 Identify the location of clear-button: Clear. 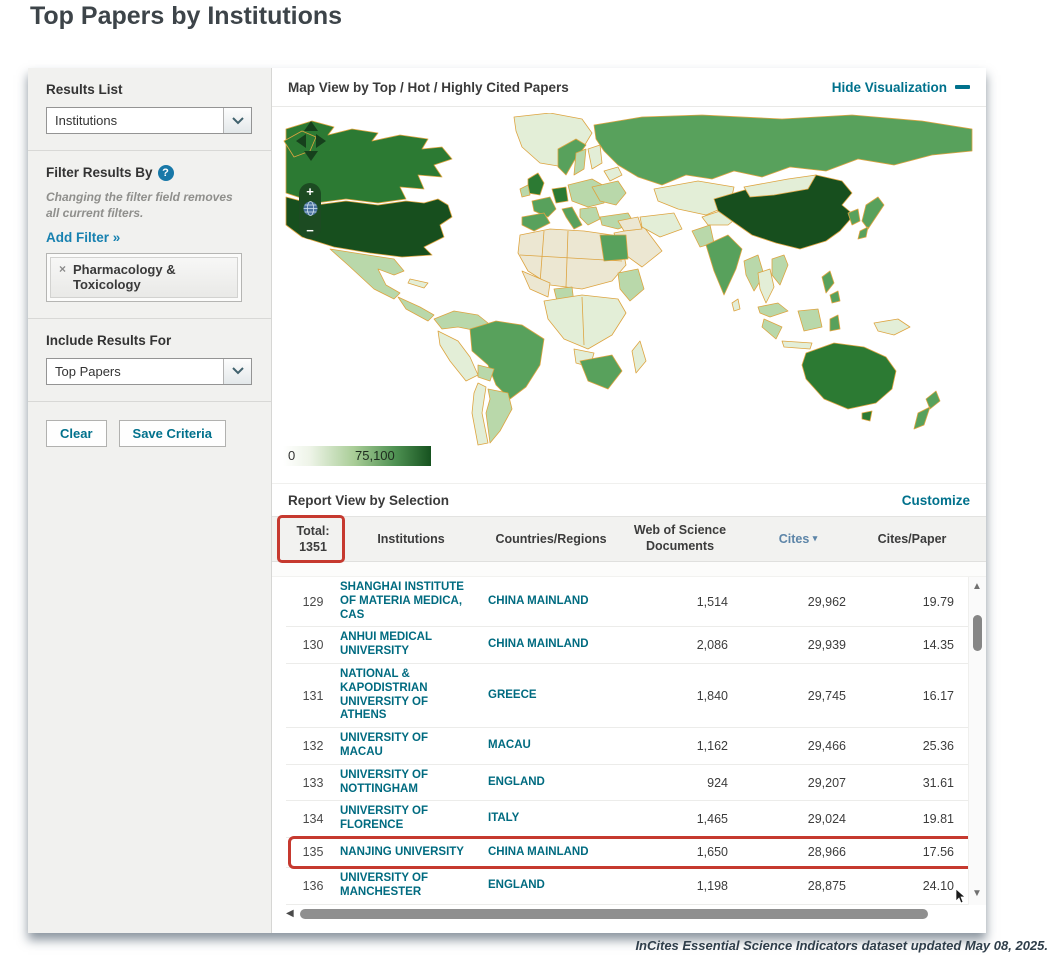
(76, 433).